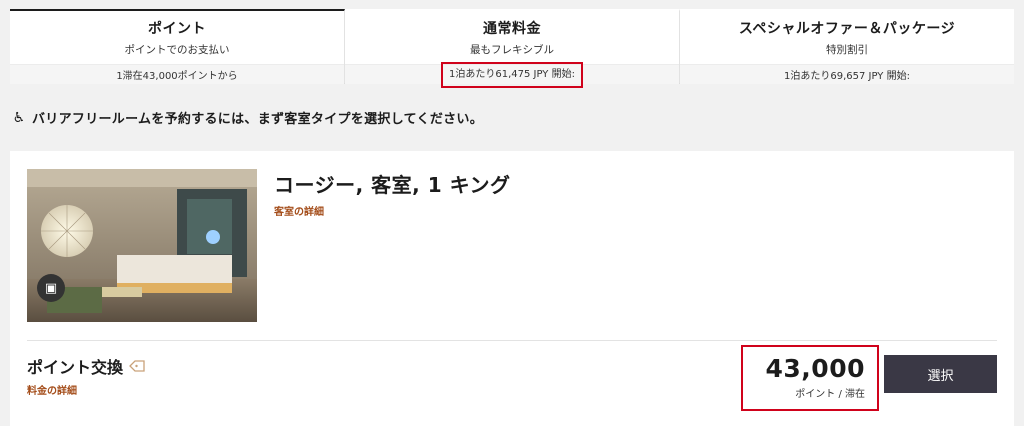  What do you see at coordinates (847, 29) in the screenshot?
I see `tab-title: スペシャルオファー＆パッケージ` at bounding box center [847, 29].